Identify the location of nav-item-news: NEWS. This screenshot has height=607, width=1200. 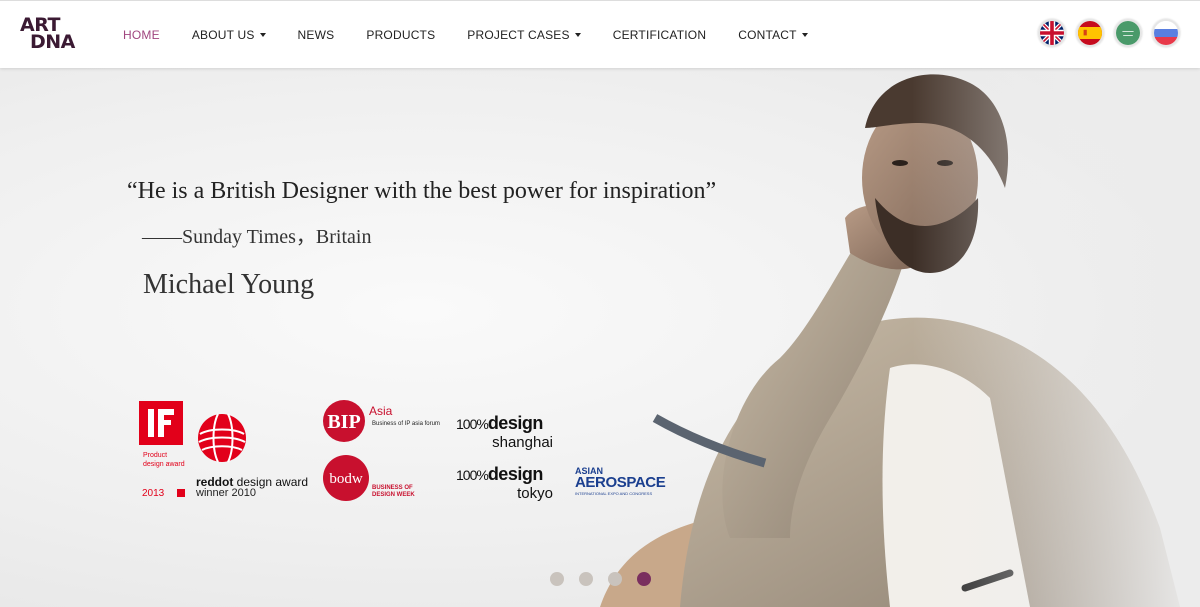
(316, 35).